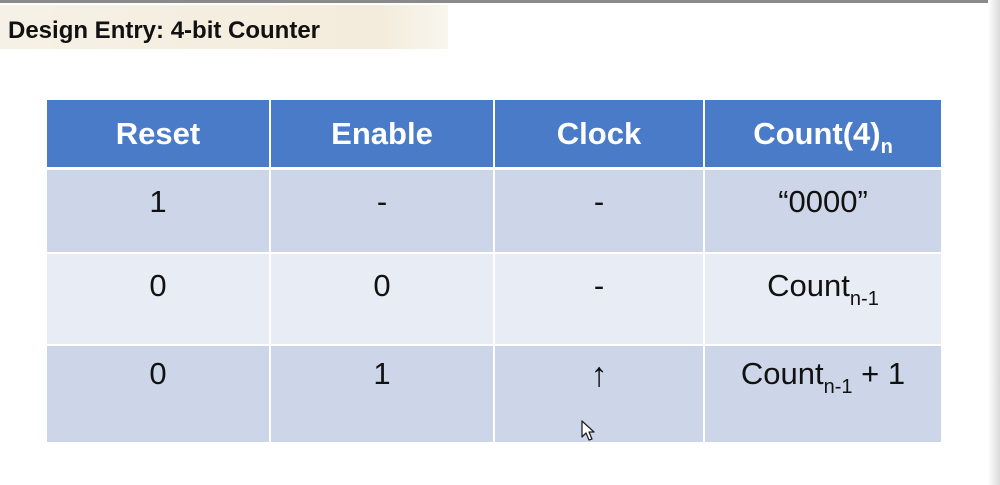  I want to click on table-header-row: Reset Enable Clock Count(4)n, so click(494, 135).